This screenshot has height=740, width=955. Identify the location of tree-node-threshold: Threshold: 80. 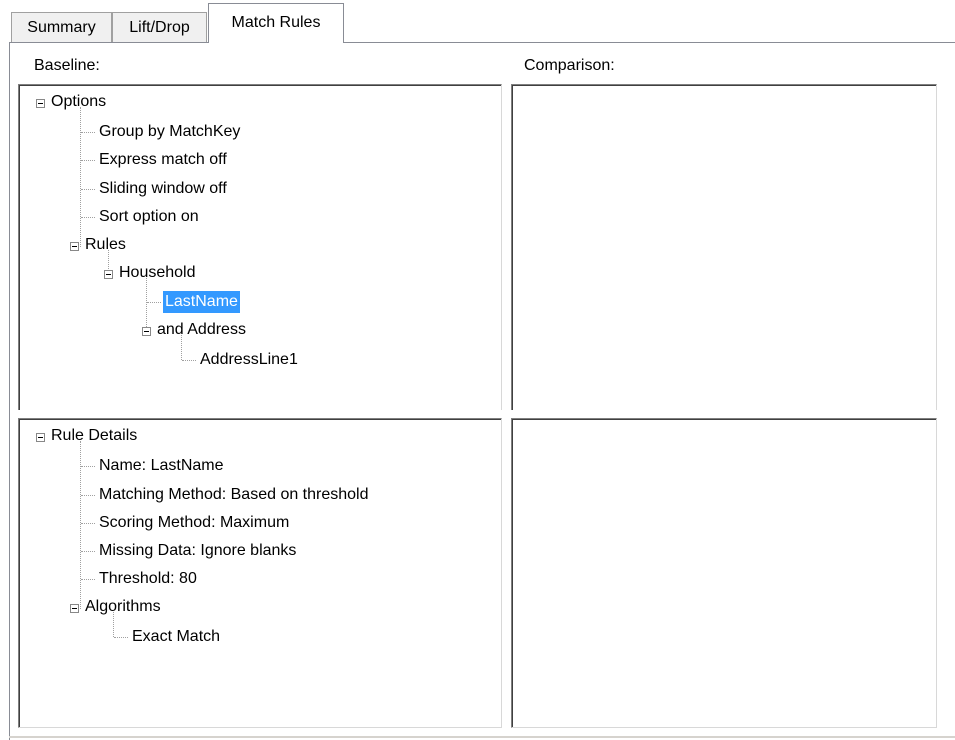
(148, 579).